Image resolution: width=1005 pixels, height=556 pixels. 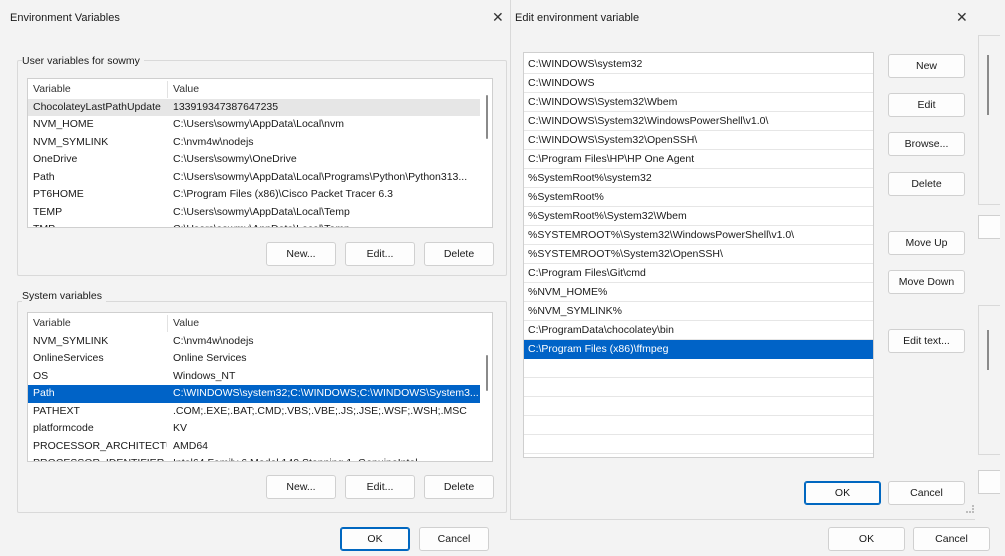 I want to click on background-window, so click(x=990, y=278).